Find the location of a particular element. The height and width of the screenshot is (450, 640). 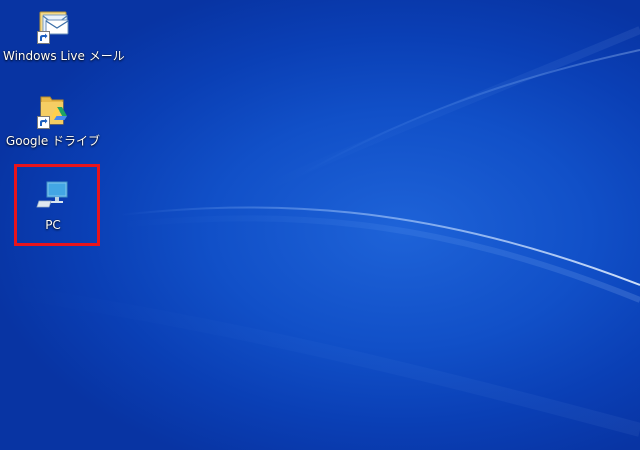

desktop-icon-label: Windows Live メール is located at coordinates (64, 56).